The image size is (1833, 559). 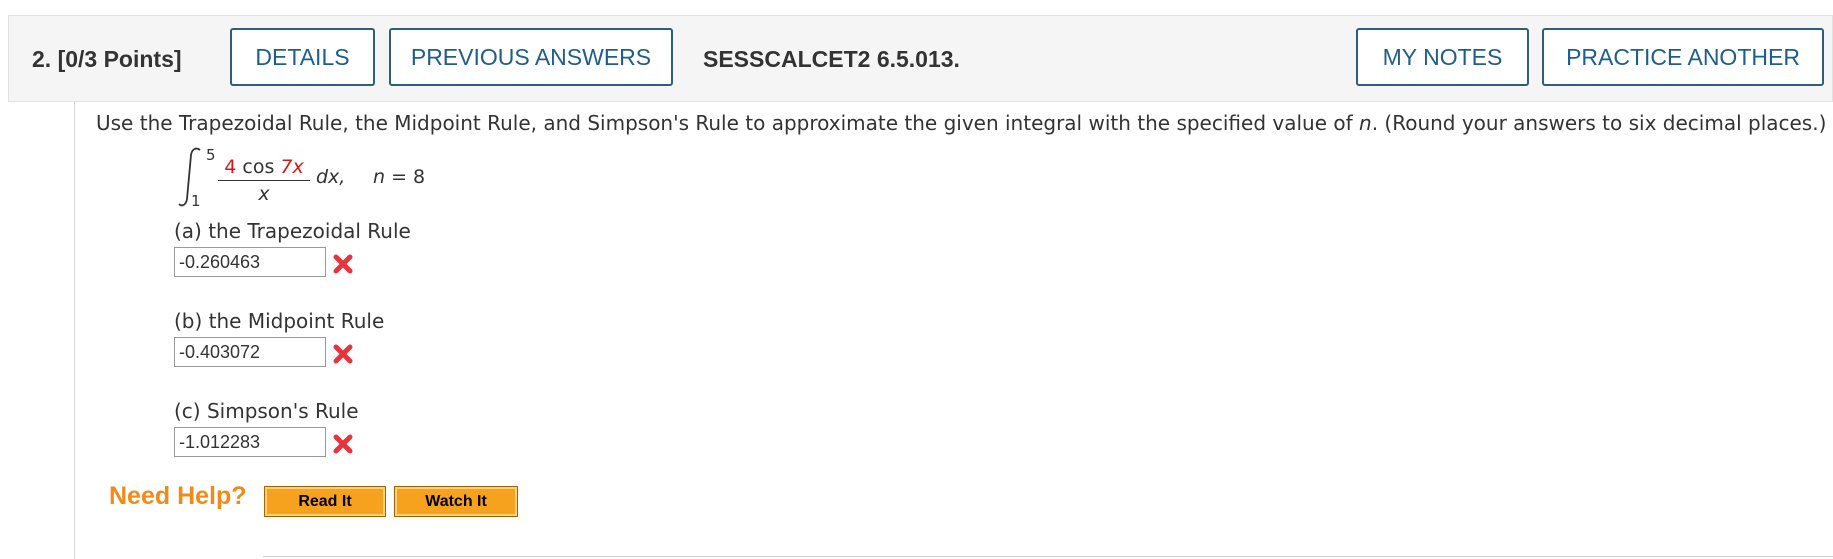 What do you see at coordinates (831, 59) in the screenshot?
I see `problem-code: SESSCALCET2 6.5.013.` at bounding box center [831, 59].